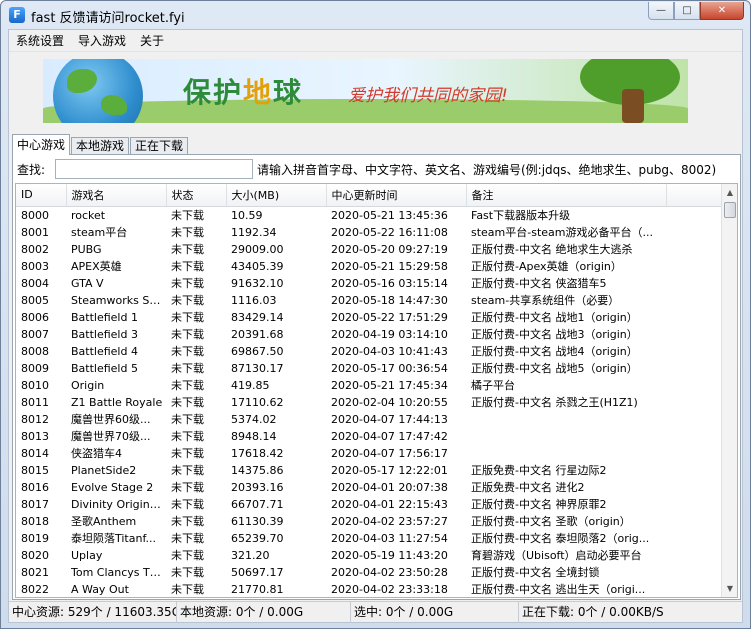 Image resolution: width=751 pixels, height=629 pixels. Describe the element at coordinates (254, 436) in the screenshot. I see `cell-size: 8948.14` at that location.